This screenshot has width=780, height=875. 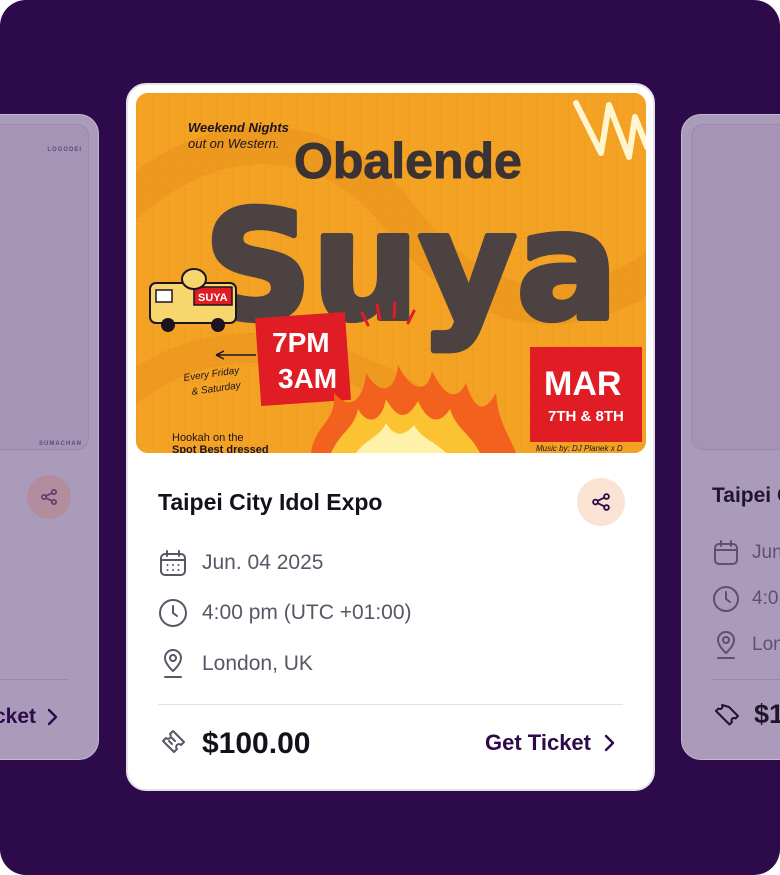 What do you see at coordinates (256, 743) in the screenshot?
I see `ticket-price: $100.00` at bounding box center [256, 743].